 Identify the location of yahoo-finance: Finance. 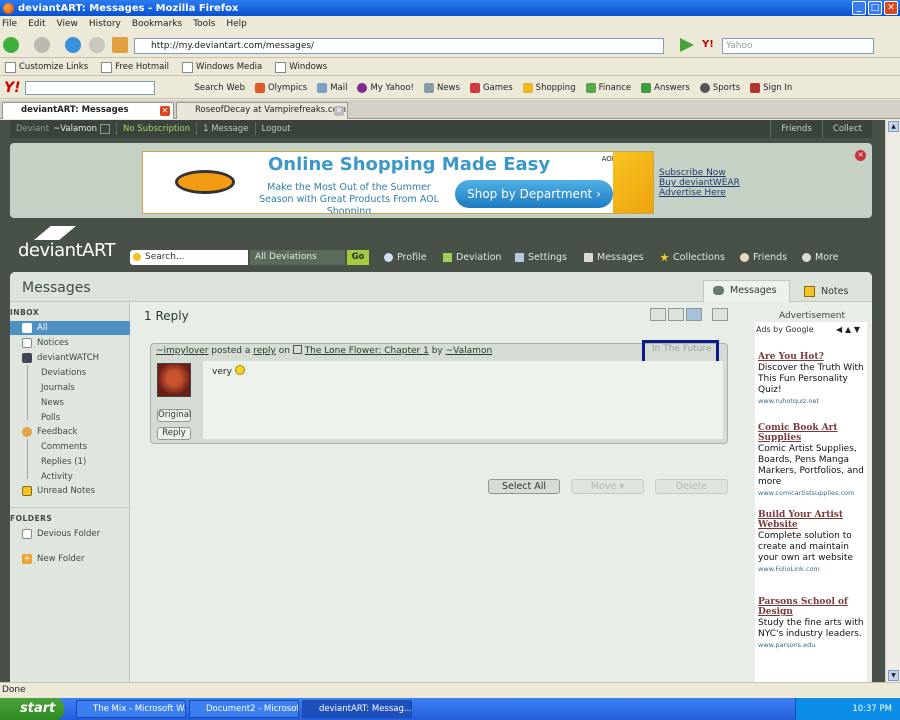
(608, 87).